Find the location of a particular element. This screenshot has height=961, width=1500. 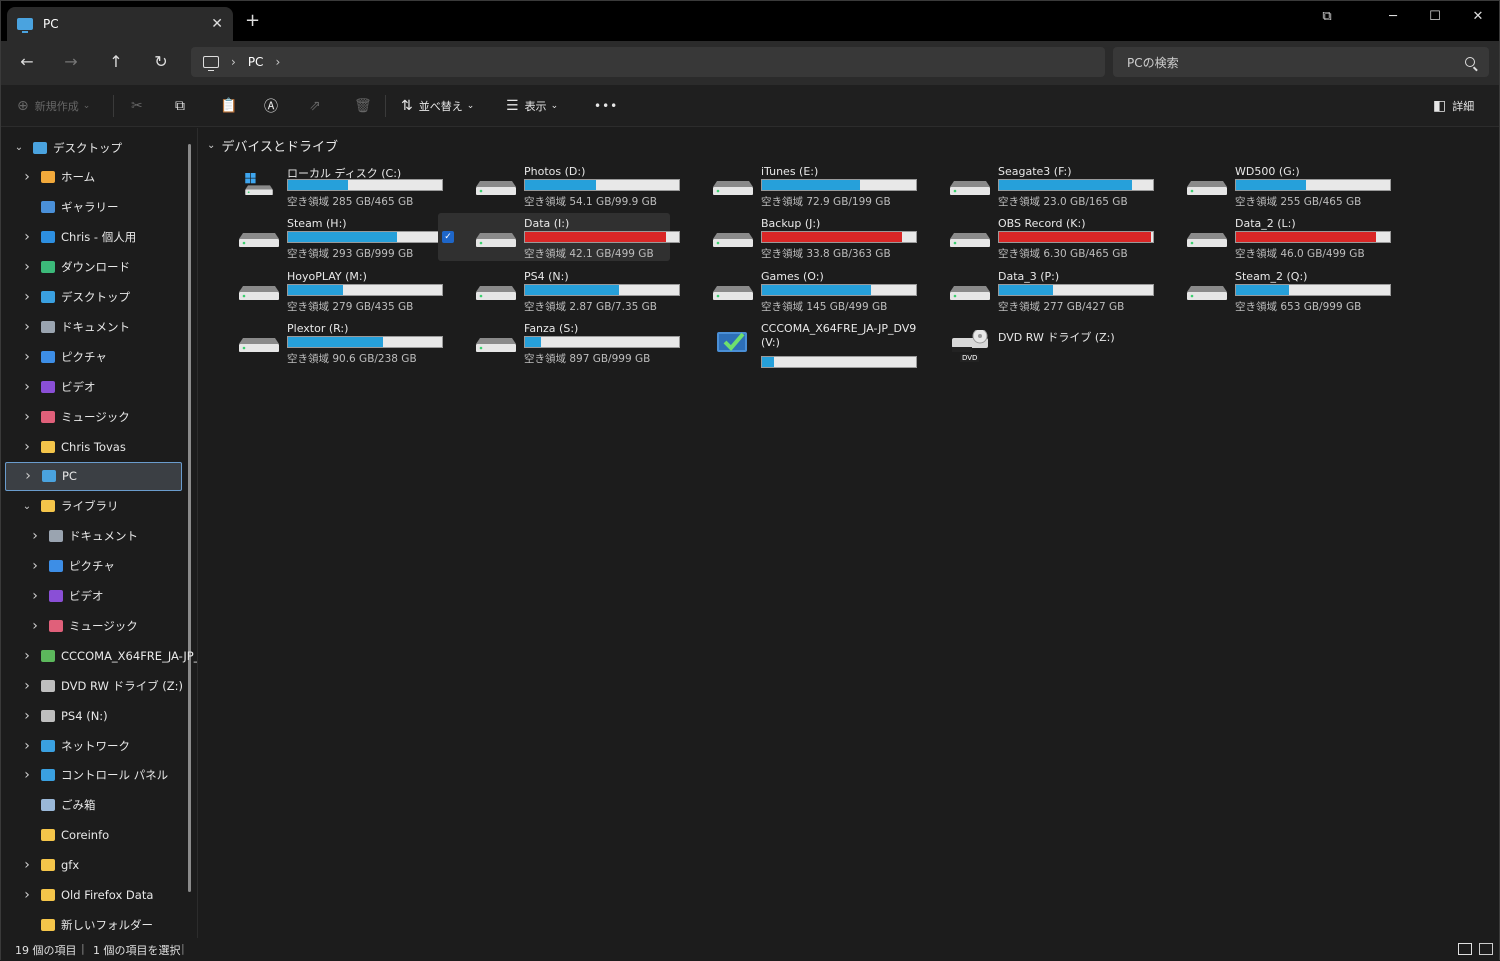

sidebar-item: › ホーム is located at coordinates (93, 177).